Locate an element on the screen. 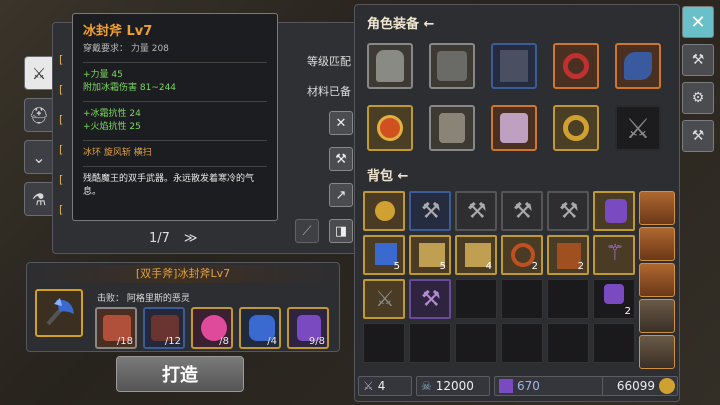 This screenshot has height=405, width=720. category-tabs: ⚔ ⛑ ⌄ ⚗ is located at coordinates (39, 140).